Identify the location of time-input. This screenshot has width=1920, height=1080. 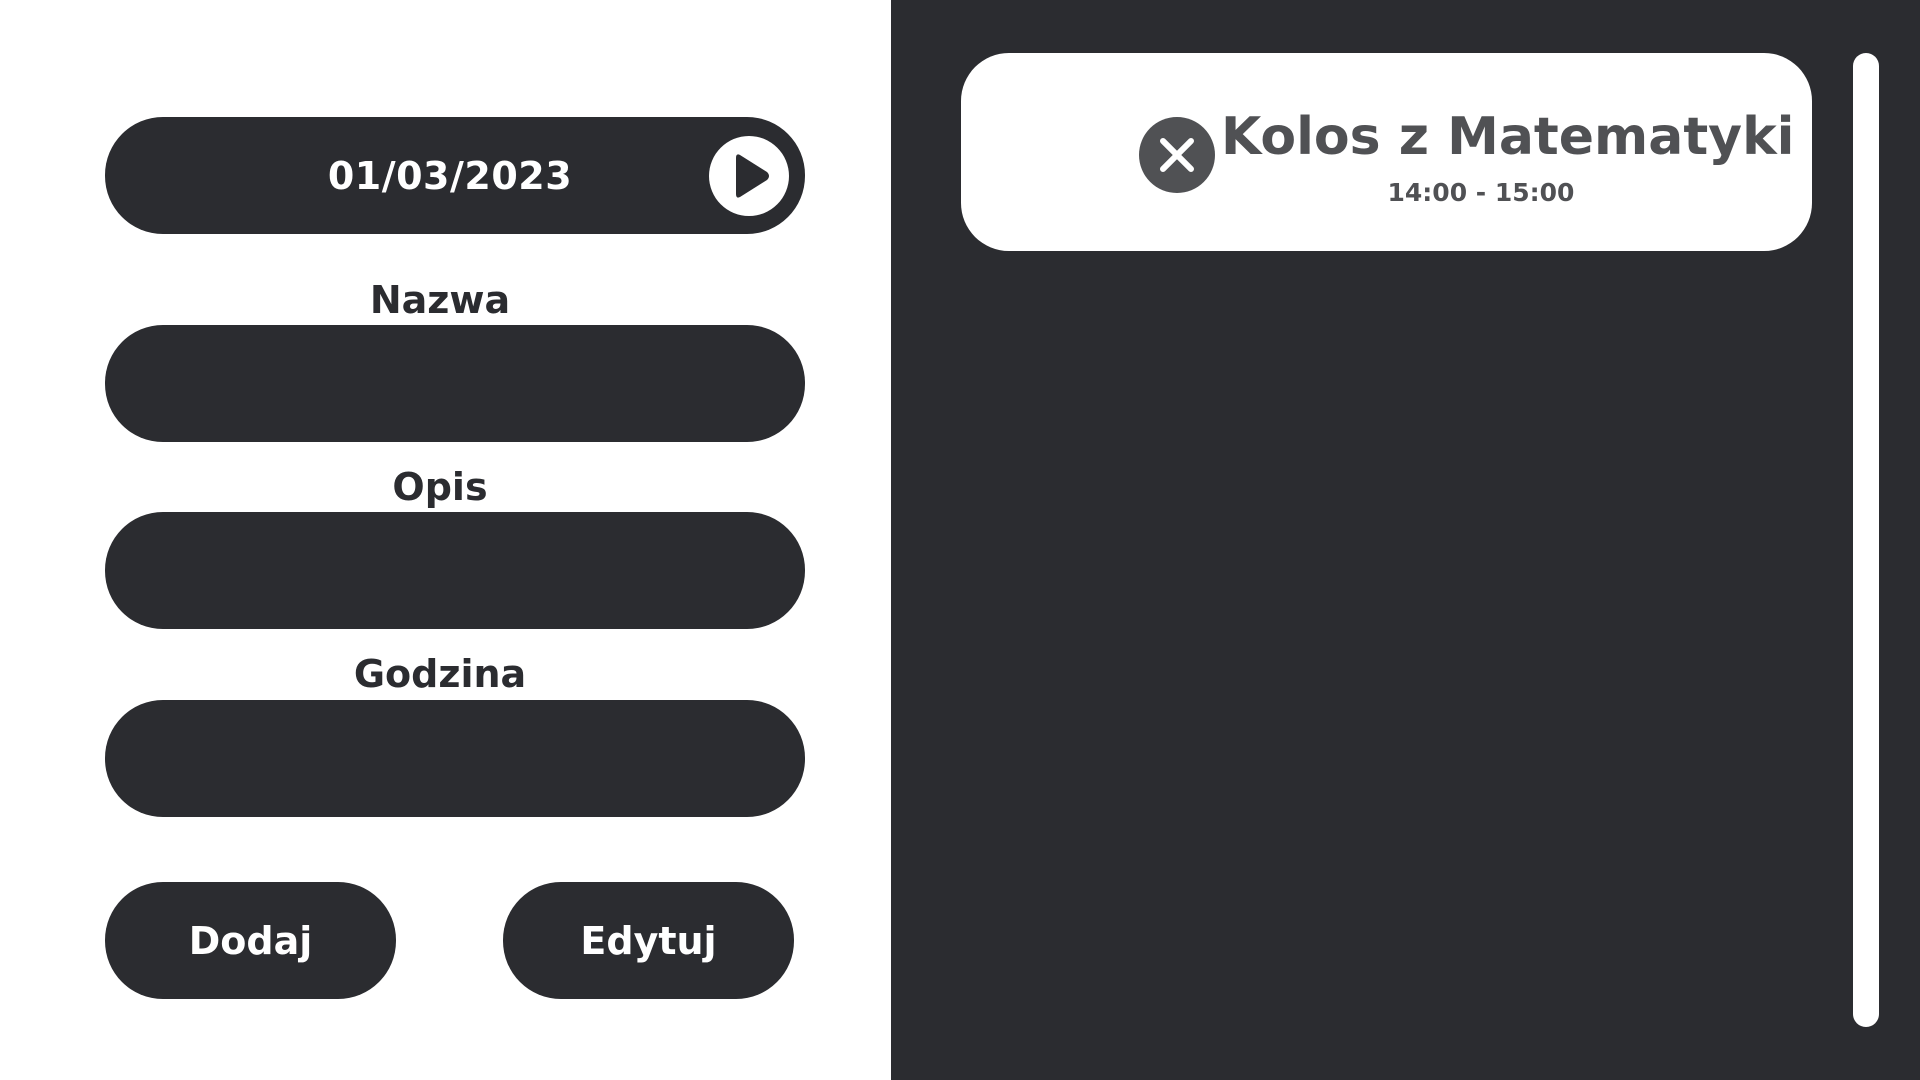
(455, 758).